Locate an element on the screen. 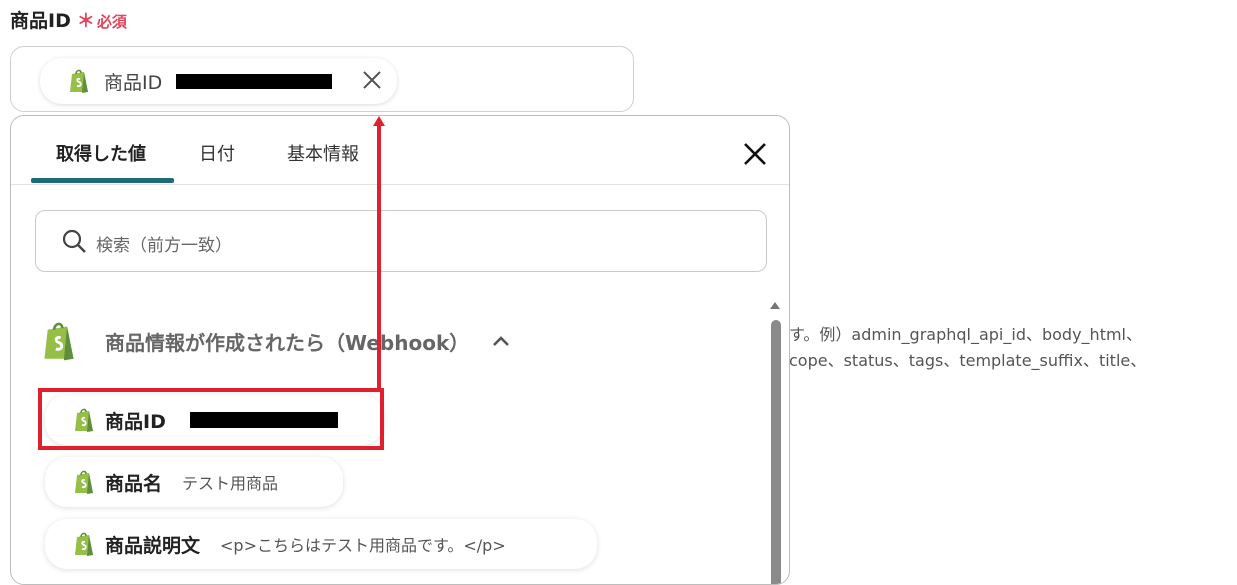 The image size is (1237, 585). background-help-text: す。例）admin_graphql_api_id、body_html、 is located at coordinates (965, 334).